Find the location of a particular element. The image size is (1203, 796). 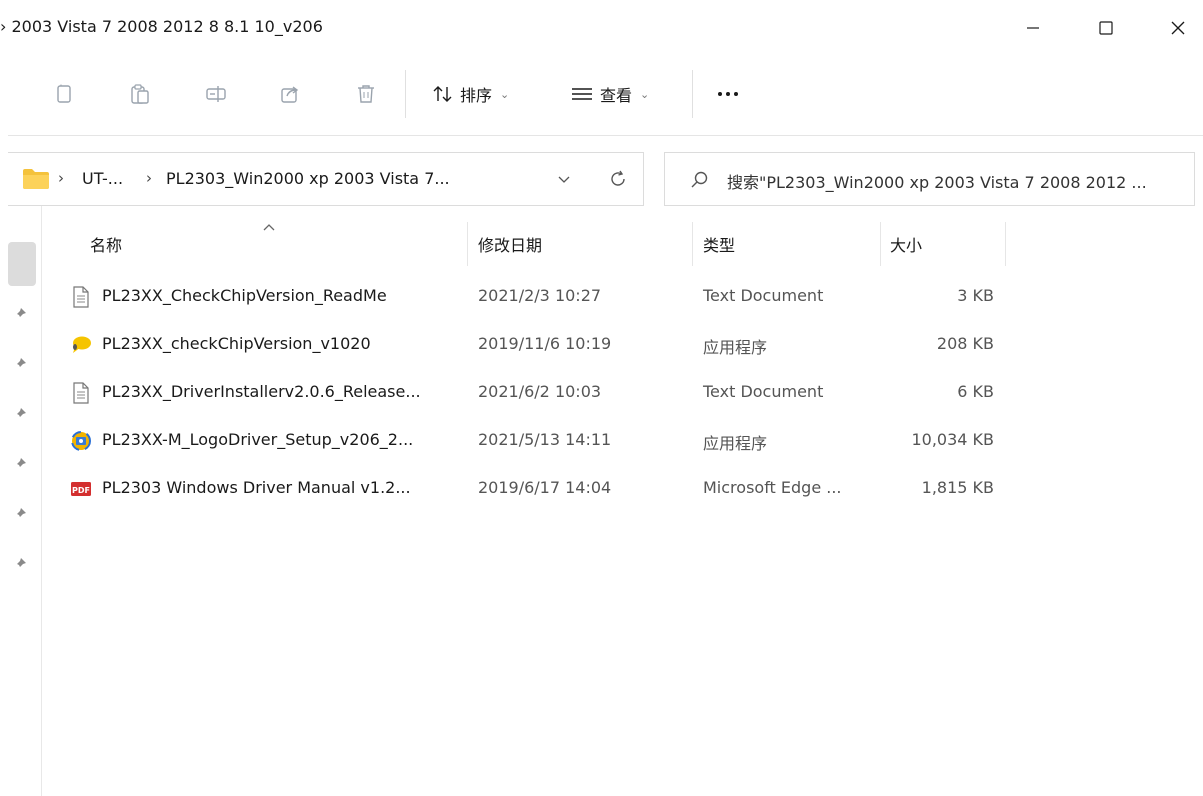

navigation-pane is located at coordinates (21, 501).